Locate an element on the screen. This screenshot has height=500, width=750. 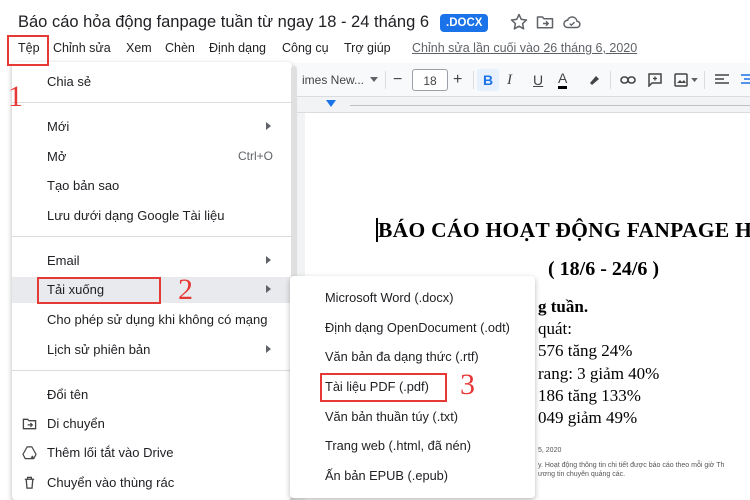
download-txt: Văn bản thuần túy (.txt) is located at coordinates (391, 416).